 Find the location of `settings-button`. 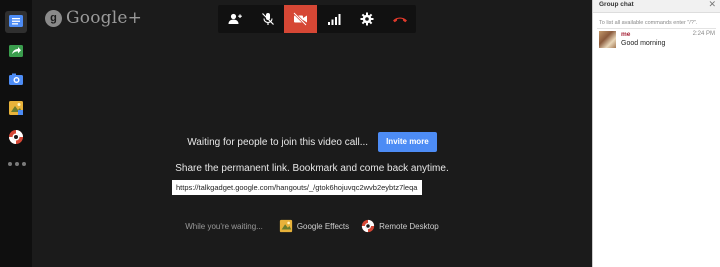

settings-button is located at coordinates (366, 19).